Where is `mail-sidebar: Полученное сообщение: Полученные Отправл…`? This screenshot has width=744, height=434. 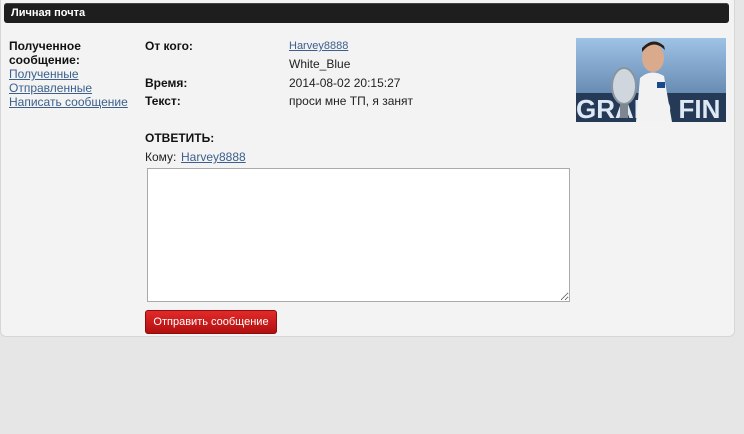
mail-sidebar: Полученное сообщение: Полученные Отправл… is located at coordinates (74, 74).